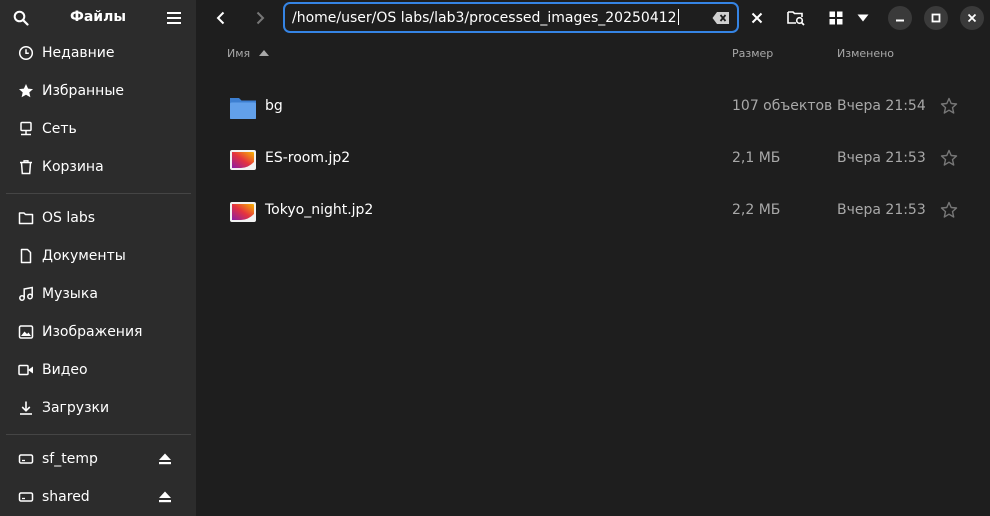 The width and height of the screenshot is (990, 516). What do you see at coordinates (26, 129) in the screenshot?
I see `network-icon` at bounding box center [26, 129].